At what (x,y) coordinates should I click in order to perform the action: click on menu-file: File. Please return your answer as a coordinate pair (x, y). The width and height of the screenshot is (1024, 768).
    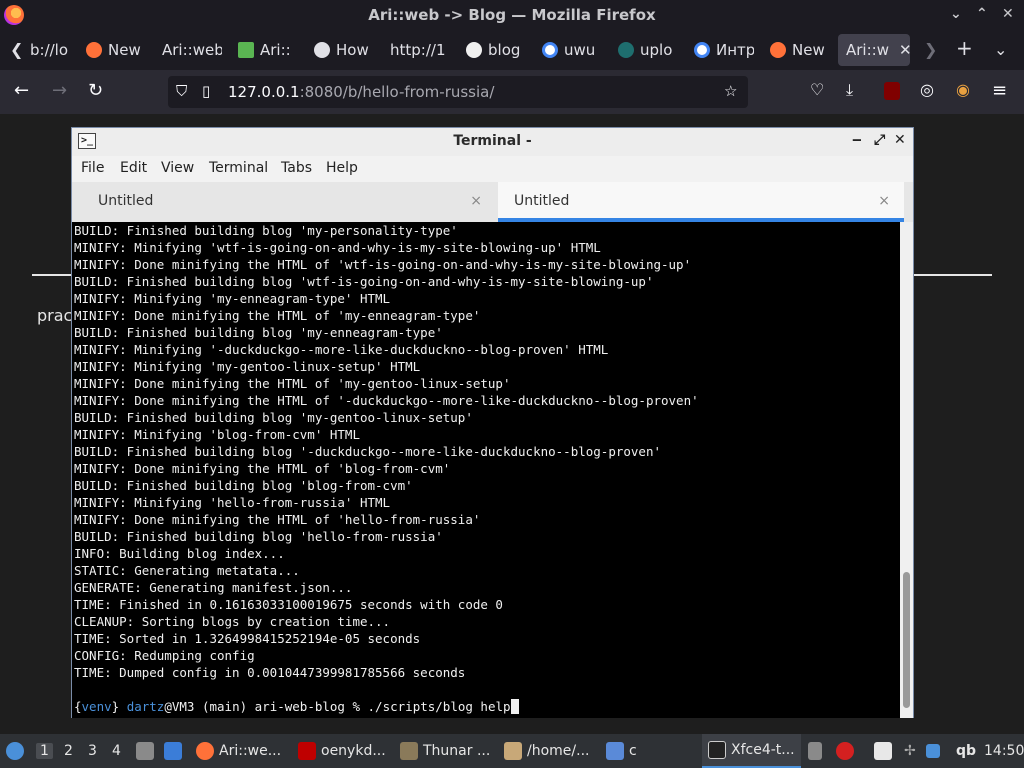
    Looking at the image, I should click on (92, 168).